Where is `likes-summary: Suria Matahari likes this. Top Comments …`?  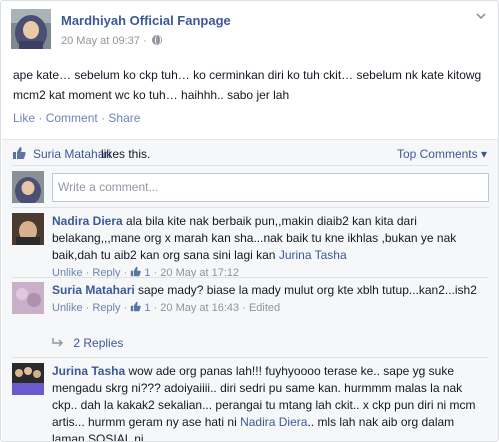
likes-summary: Suria Matahari likes this. Top Comments … is located at coordinates (250, 154).